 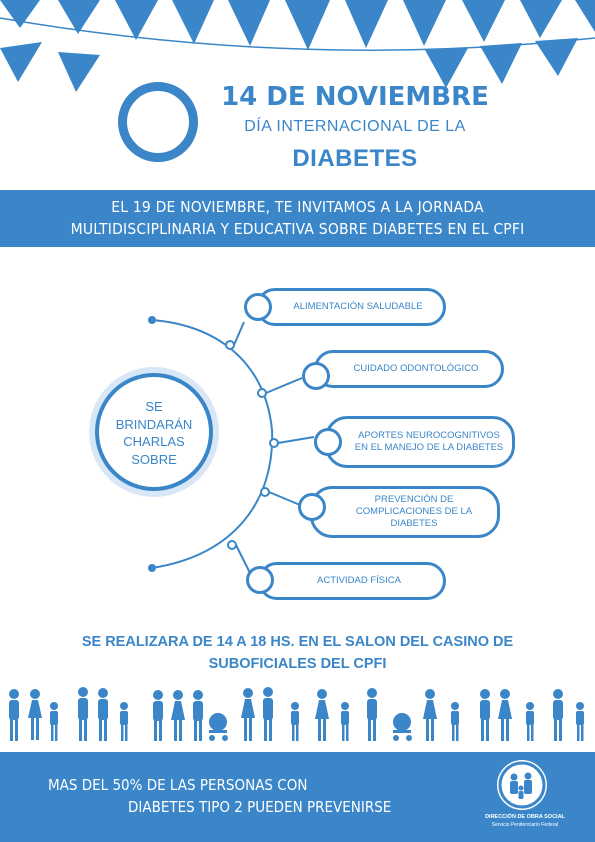 What do you see at coordinates (359, 580) in the screenshot?
I see `topic-label: ACTIVIDAD FÍSICA` at bounding box center [359, 580].